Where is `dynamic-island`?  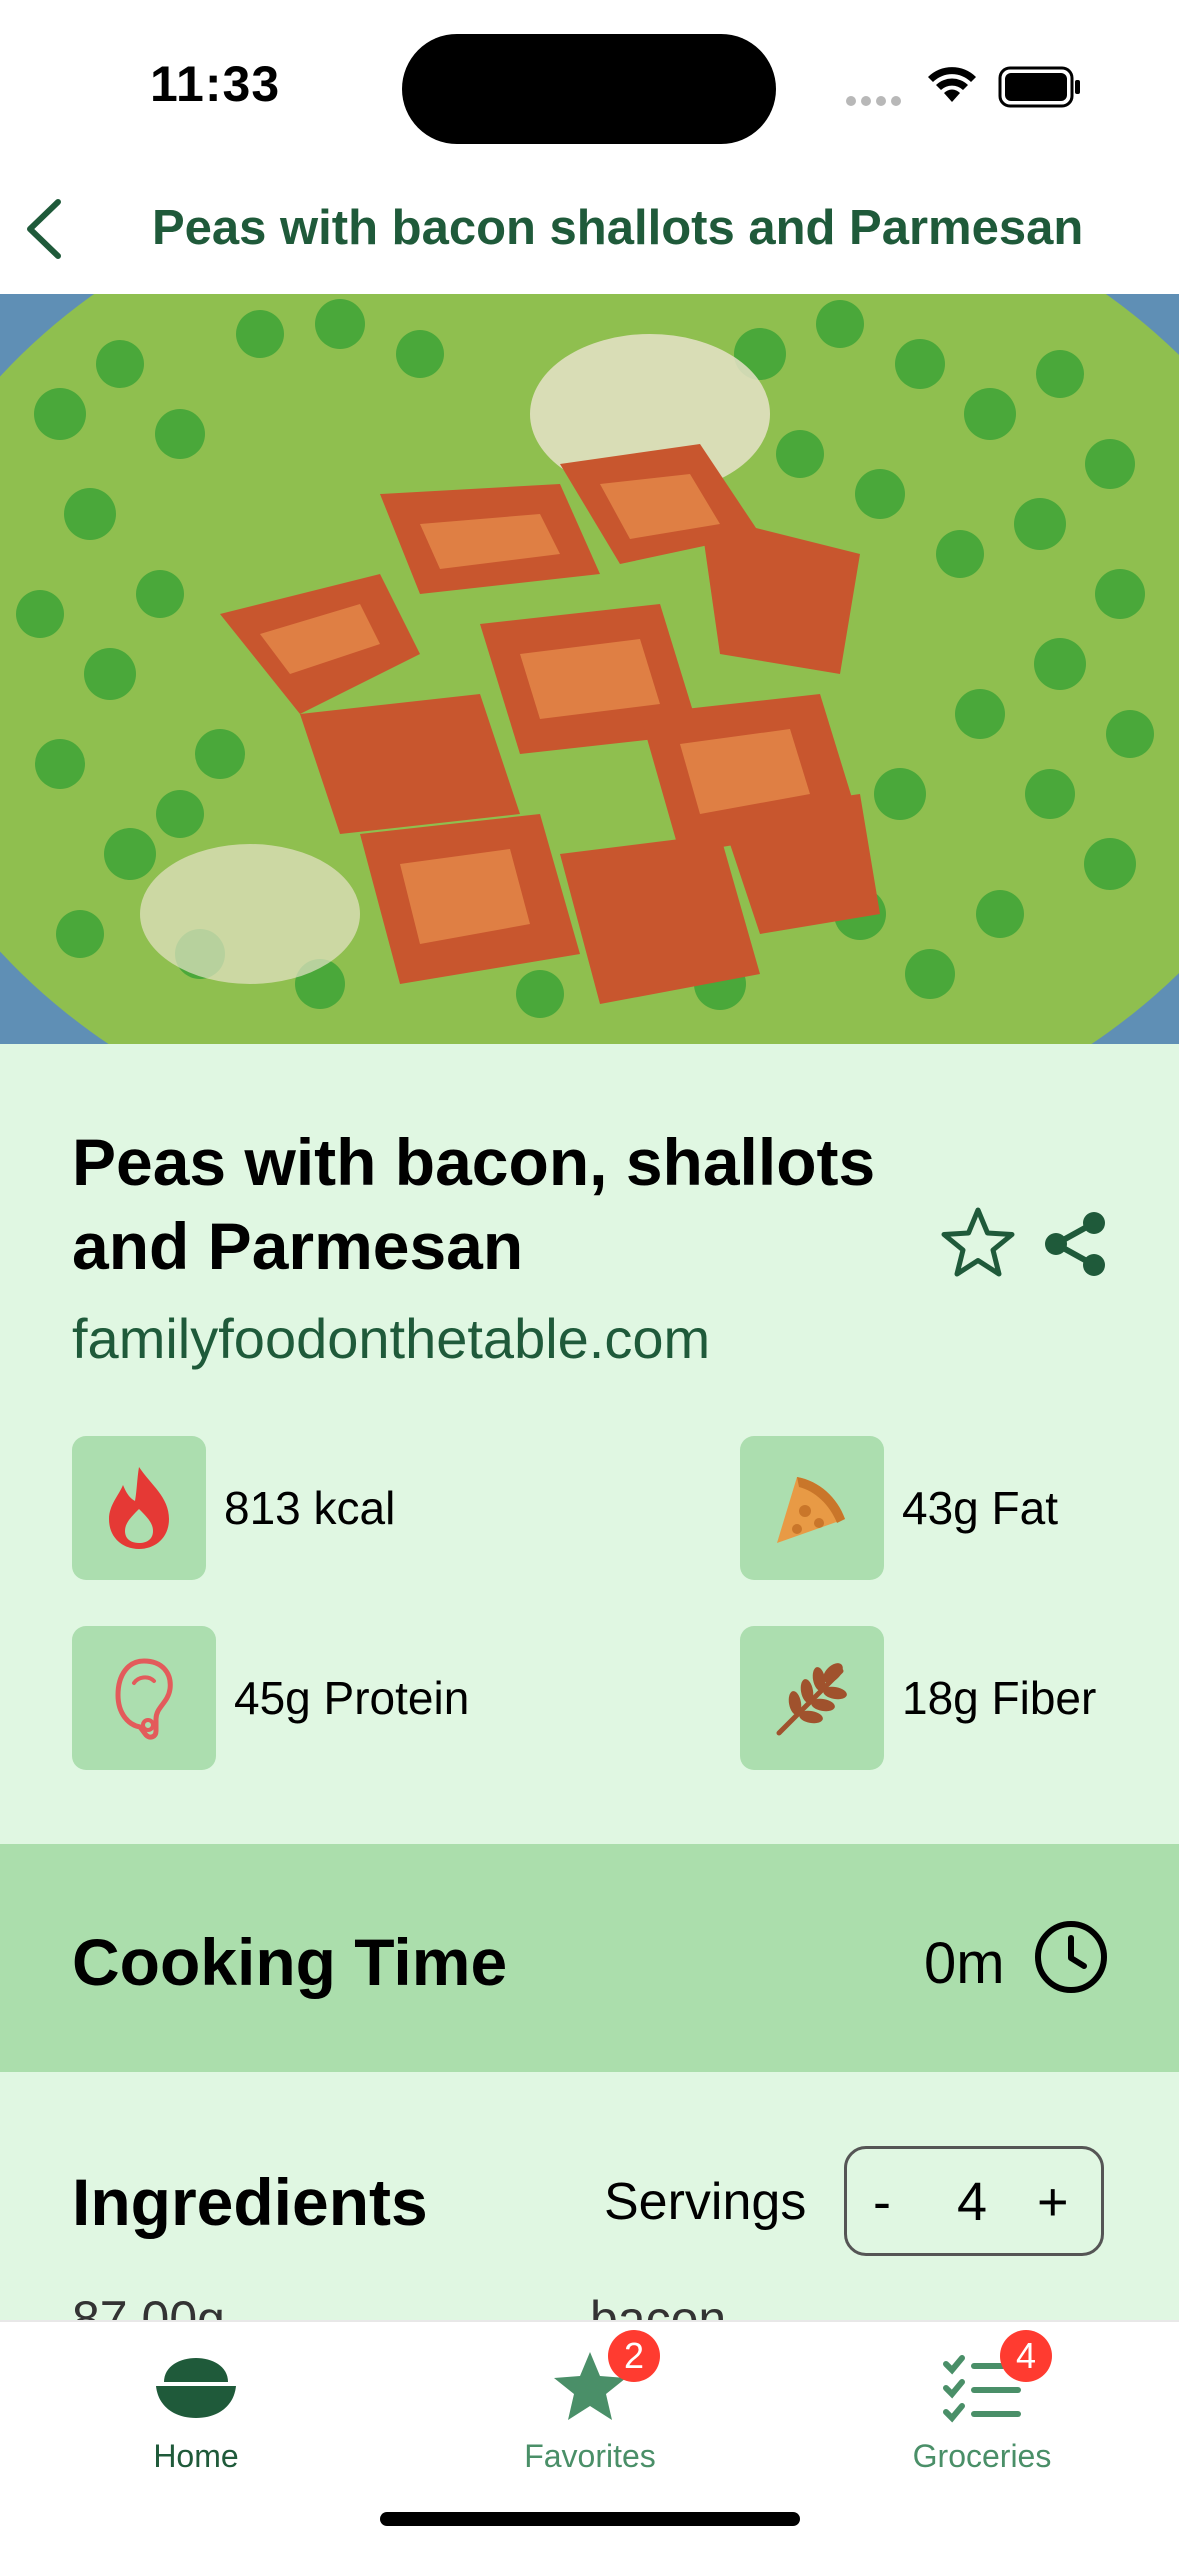
dynamic-island is located at coordinates (589, 89).